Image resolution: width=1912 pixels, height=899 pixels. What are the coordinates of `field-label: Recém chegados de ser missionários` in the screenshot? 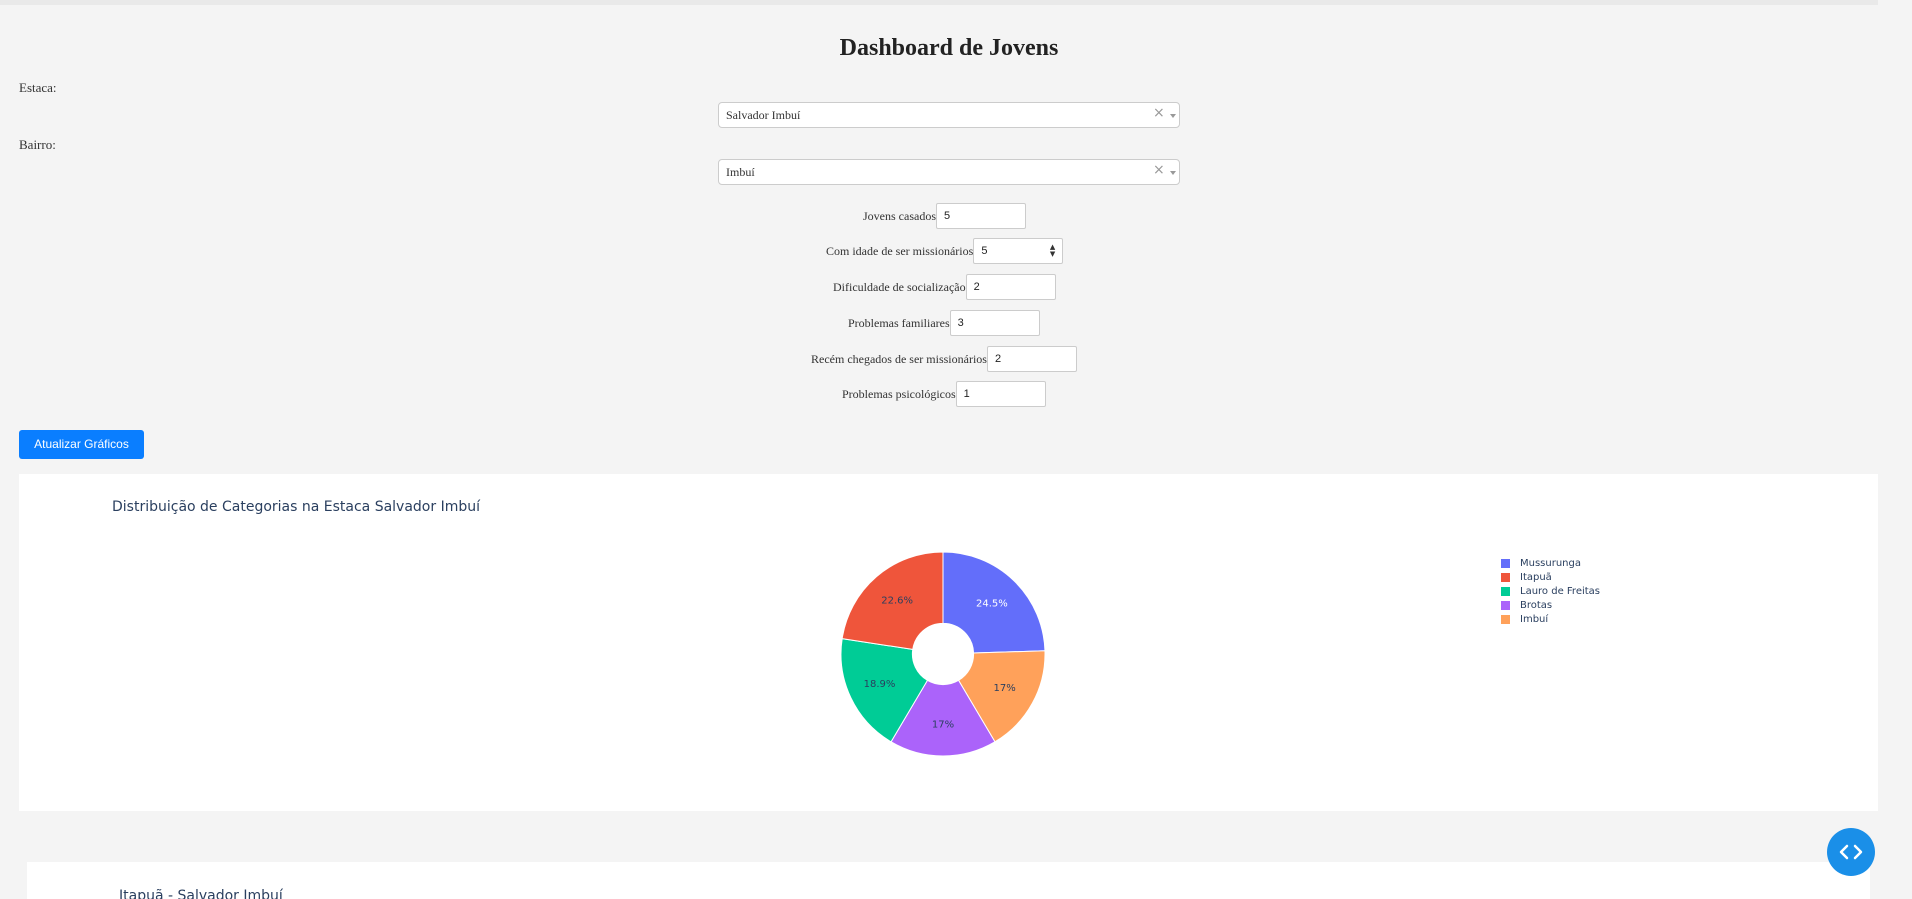 It's located at (899, 358).